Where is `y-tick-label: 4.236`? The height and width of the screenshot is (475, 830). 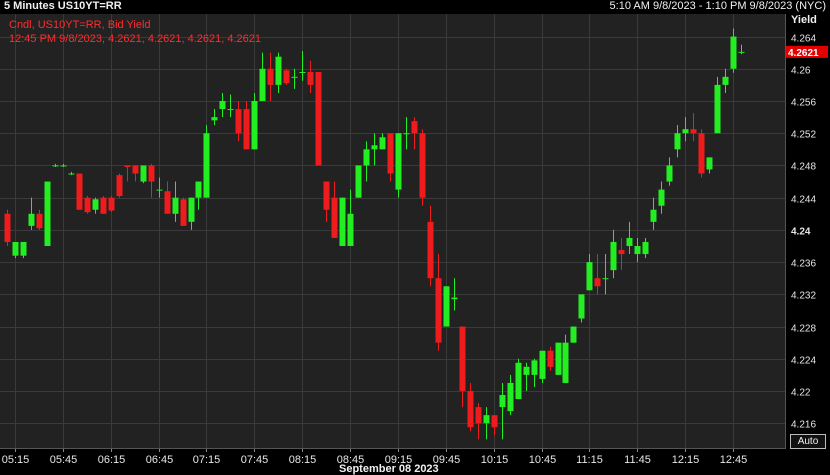 y-tick-label: 4.236 is located at coordinates (803, 264).